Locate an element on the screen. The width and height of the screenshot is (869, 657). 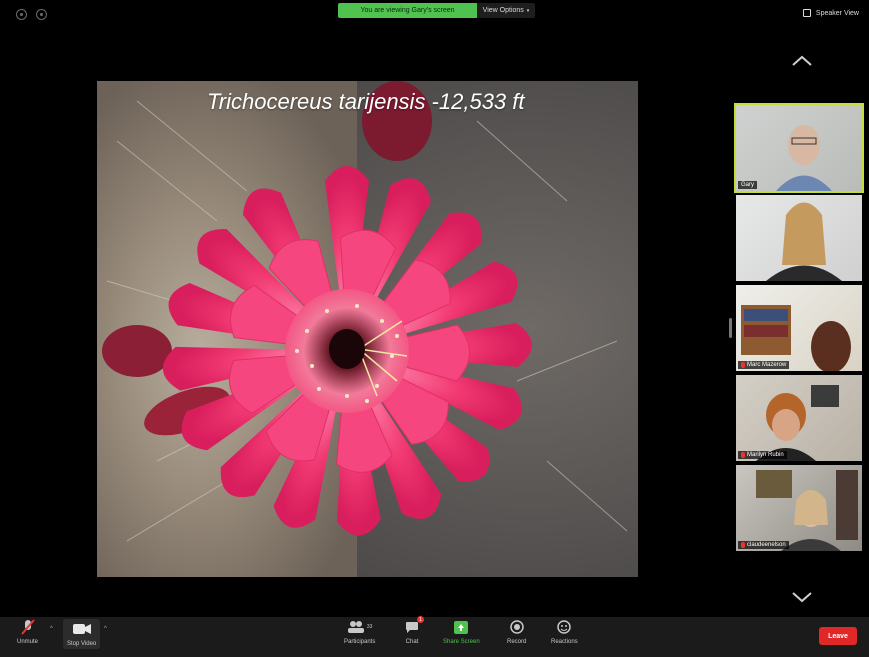
record-icon is located at coordinates (516, 627).